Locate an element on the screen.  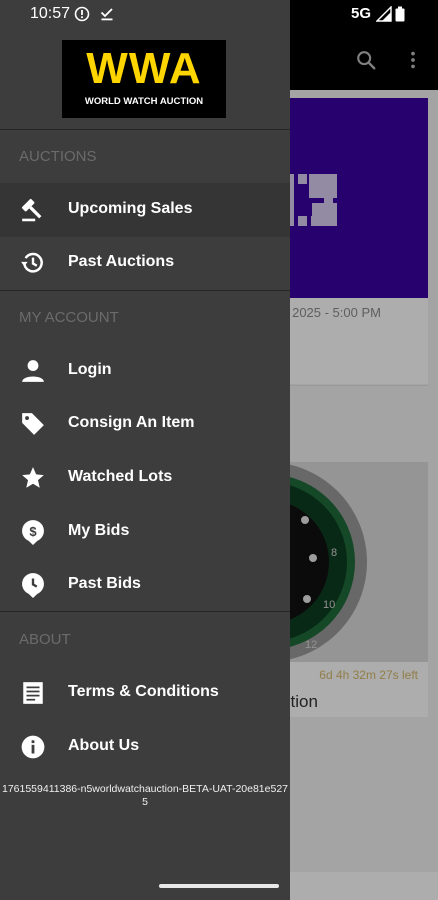
wwa-logo: WWA WORLD WATCH AUCTION is located at coordinates (144, 79).